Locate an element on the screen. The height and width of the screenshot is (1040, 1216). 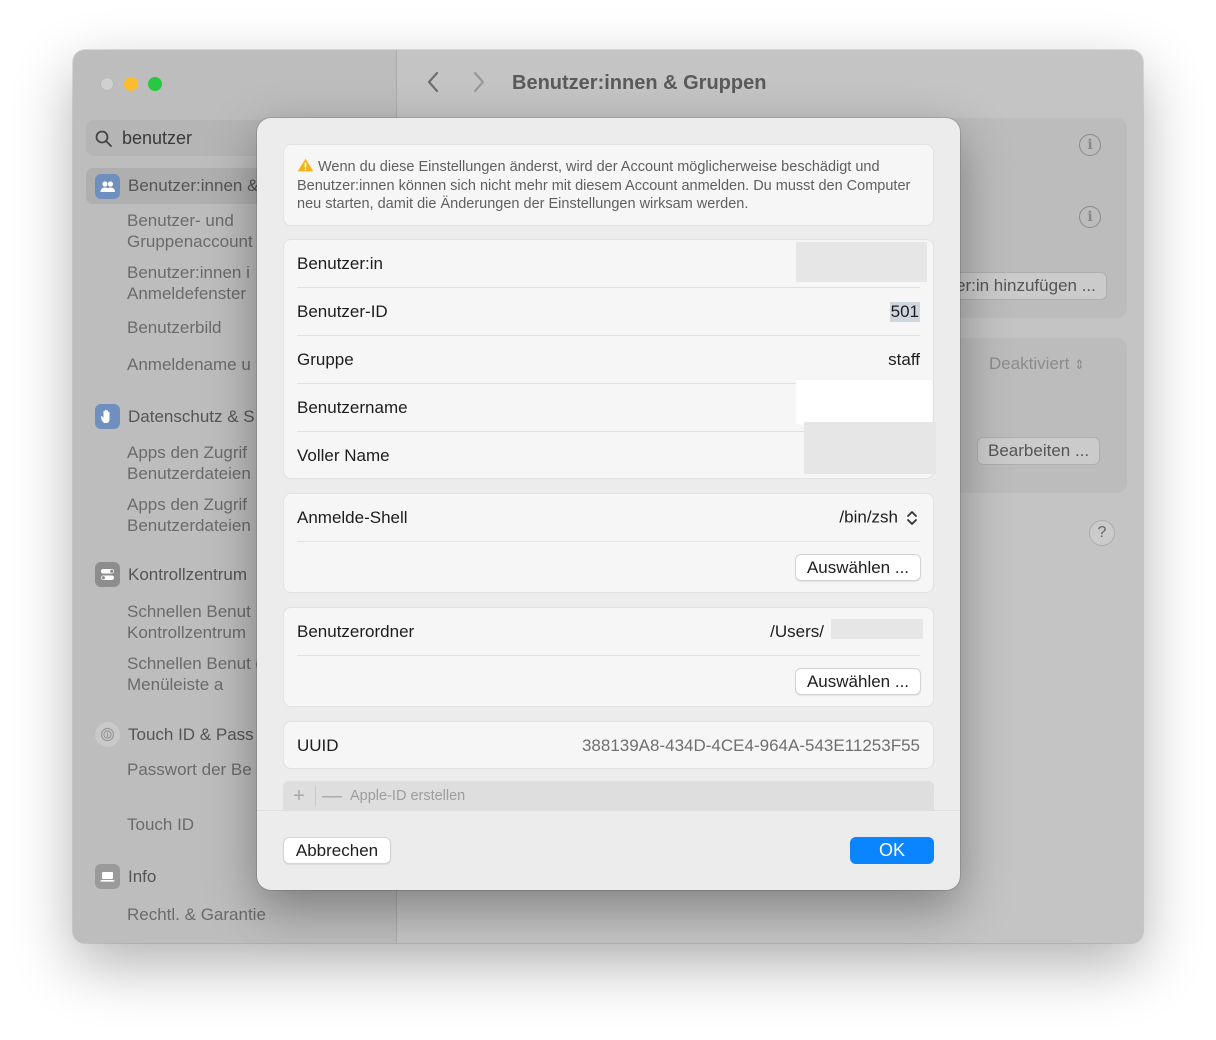
sidebar-group-label: Kontrollzentrum is located at coordinates (188, 574).